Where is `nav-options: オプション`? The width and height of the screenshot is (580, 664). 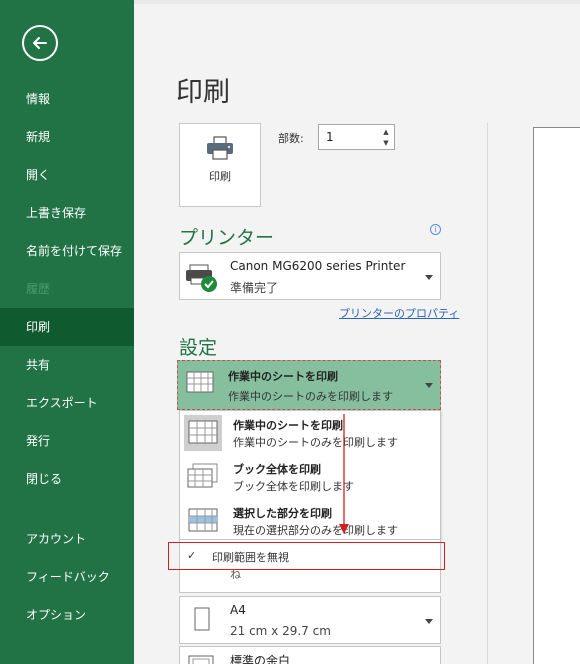 nav-options: オプション is located at coordinates (67, 615).